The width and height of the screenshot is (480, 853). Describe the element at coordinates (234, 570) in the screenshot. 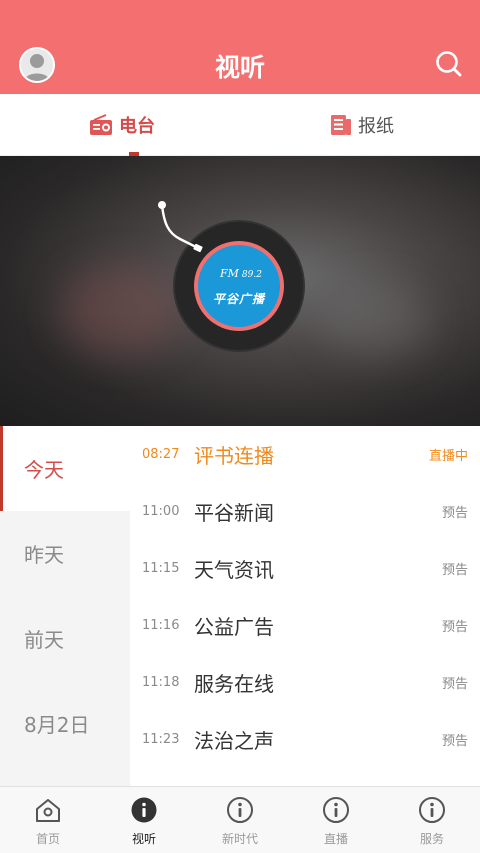

I see `program-name: 天气资讯` at that location.